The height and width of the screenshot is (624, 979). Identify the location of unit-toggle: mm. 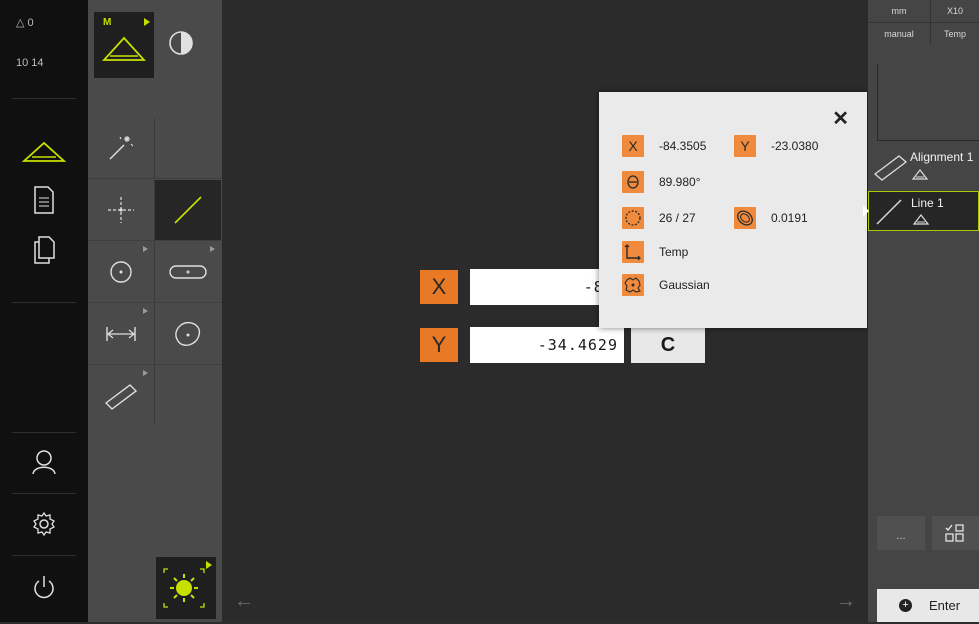
(899, 11).